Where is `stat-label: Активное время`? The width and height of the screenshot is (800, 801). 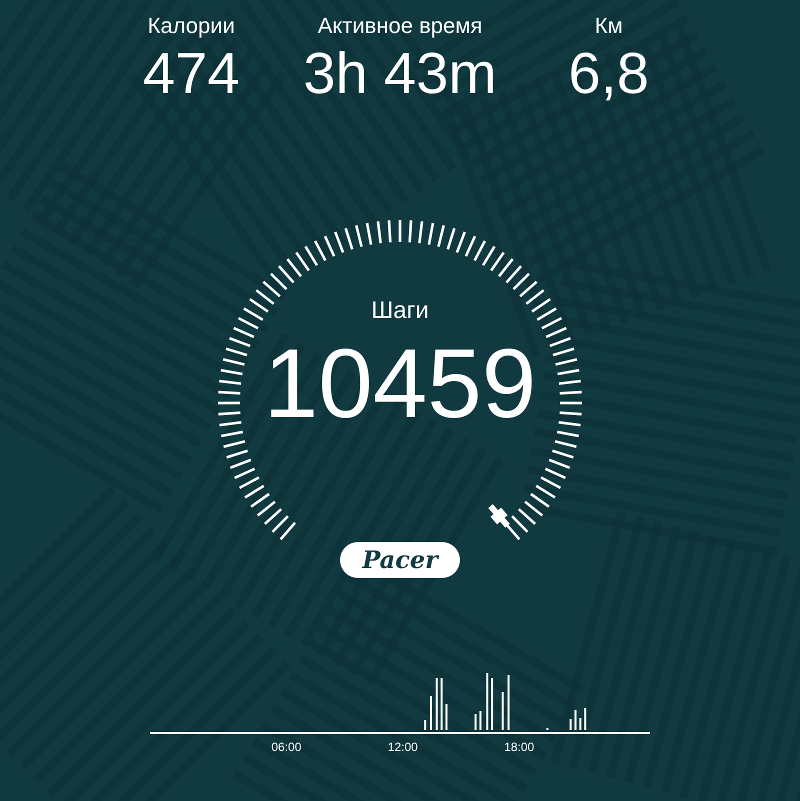 stat-label: Активное время is located at coordinates (400, 26).